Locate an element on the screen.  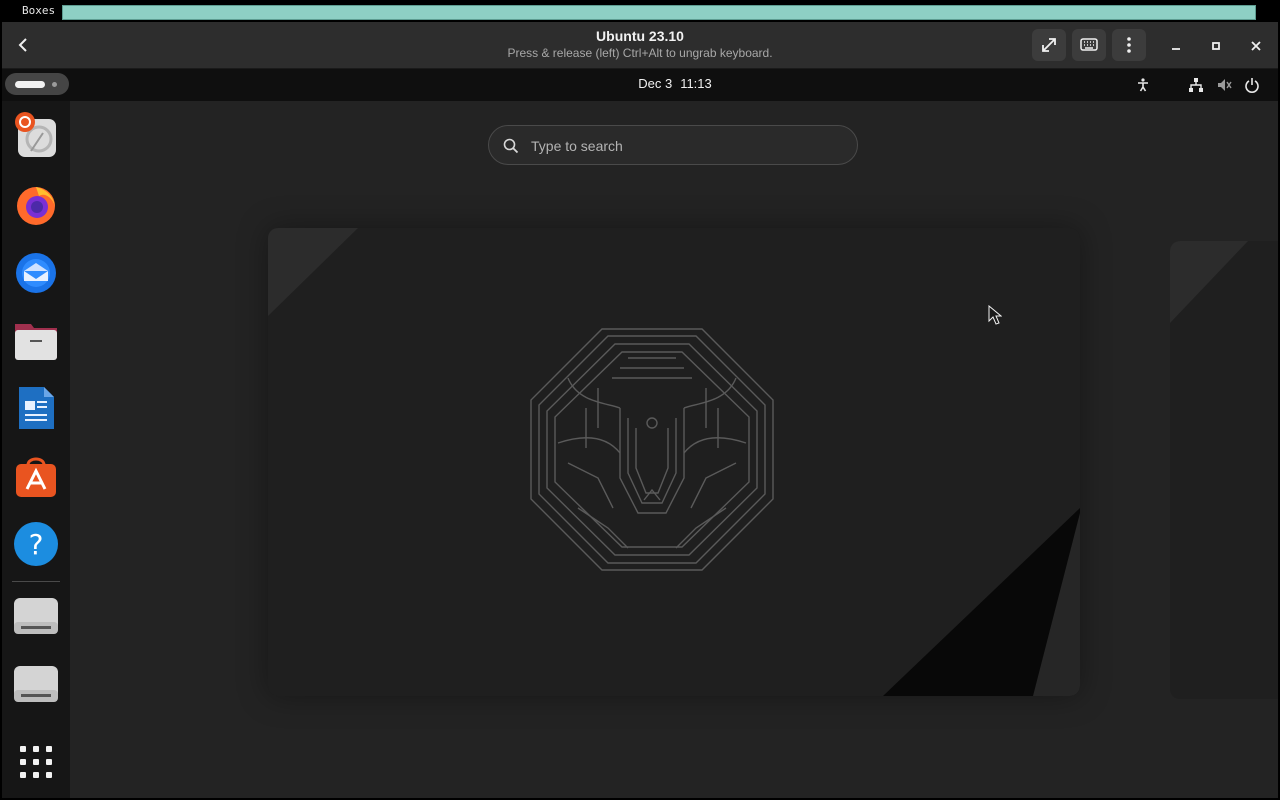
dock-item-files is located at coordinates (36, 340).